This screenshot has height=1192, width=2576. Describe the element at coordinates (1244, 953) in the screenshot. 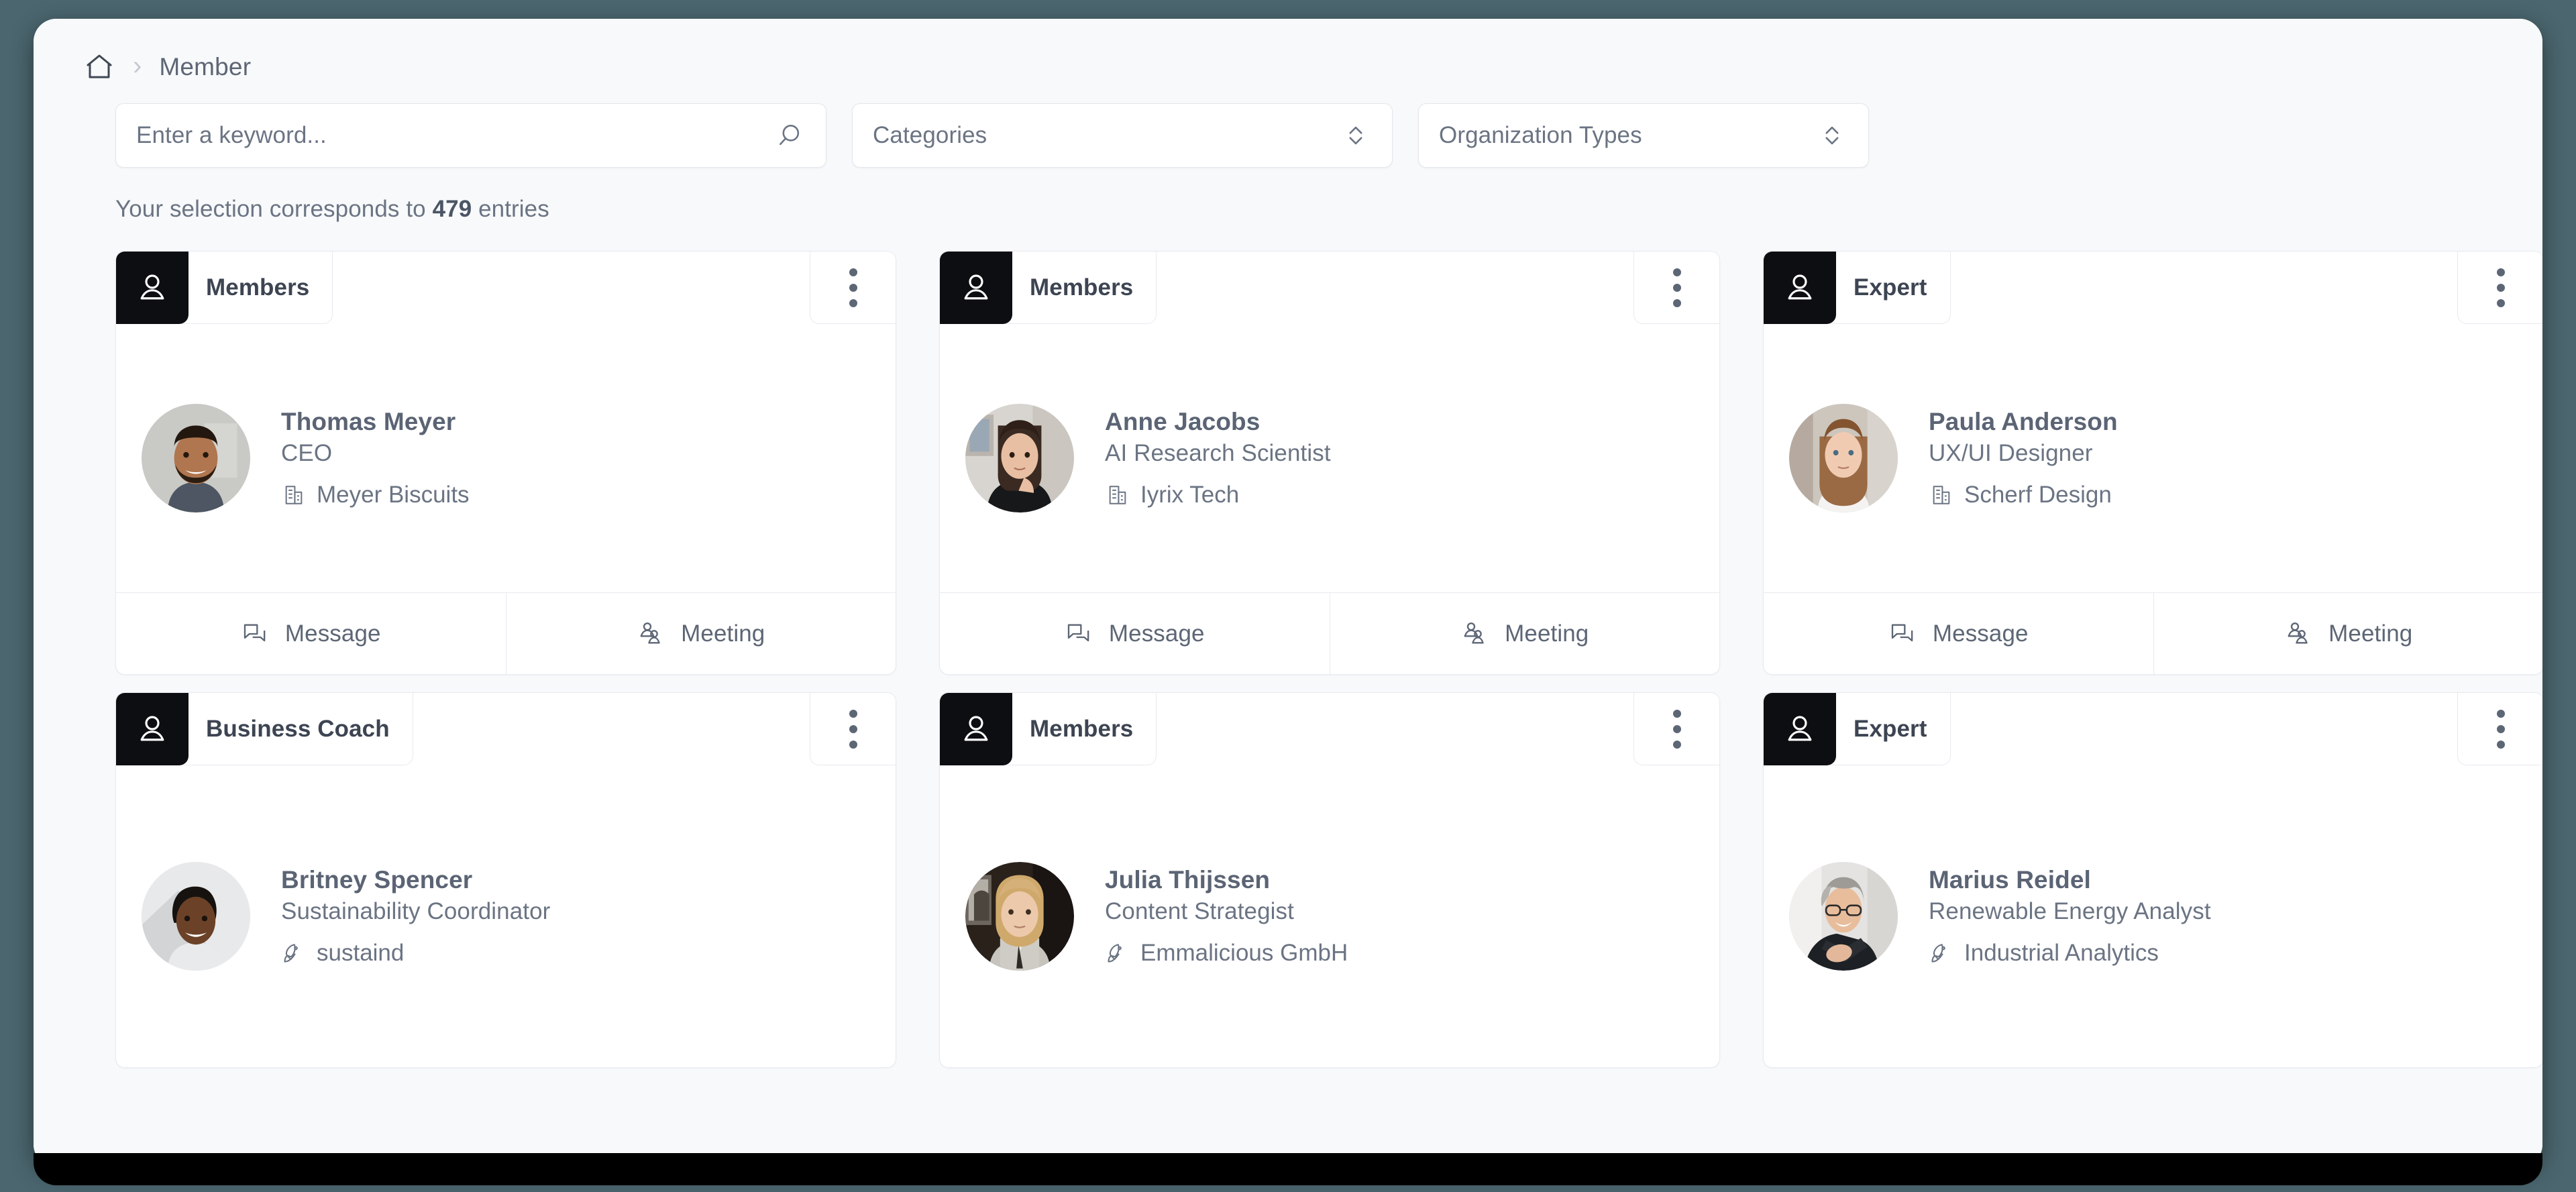

I see `person-organization-label: Emmalicious GmbH` at that location.